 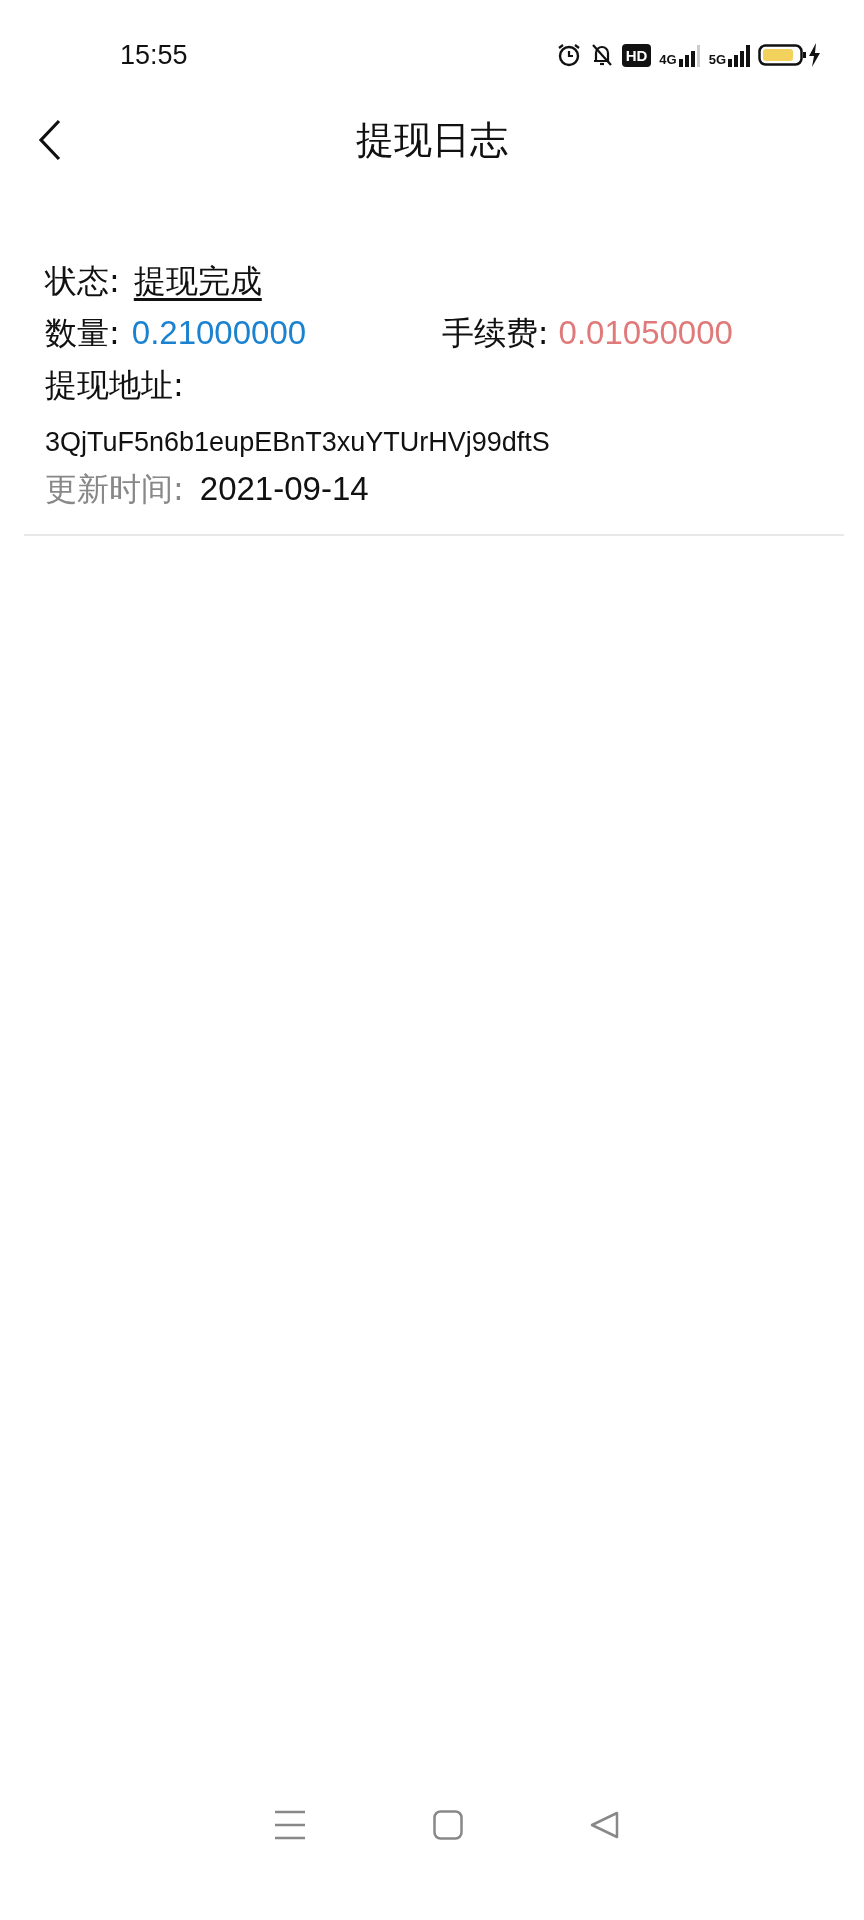 What do you see at coordinates (50, 140) in the screenshot?
I see `back-icon` at bounding box center [50, 140].